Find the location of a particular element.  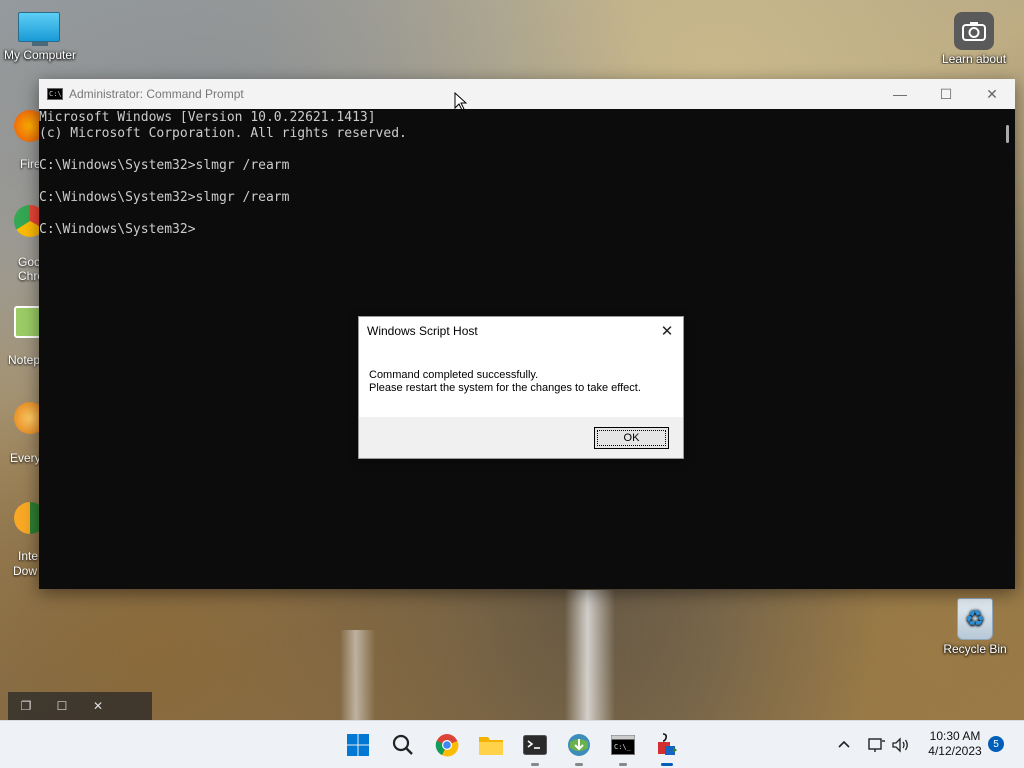

desktop-icon-label: Learn about is located at coordinates (974, 58).